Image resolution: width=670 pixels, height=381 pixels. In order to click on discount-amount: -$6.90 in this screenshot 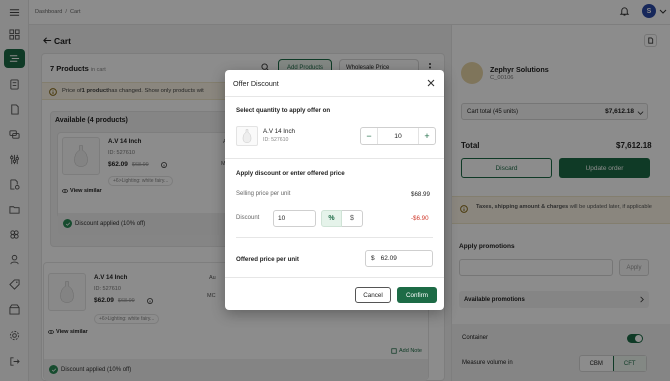, I will do `click(420, 218)`.